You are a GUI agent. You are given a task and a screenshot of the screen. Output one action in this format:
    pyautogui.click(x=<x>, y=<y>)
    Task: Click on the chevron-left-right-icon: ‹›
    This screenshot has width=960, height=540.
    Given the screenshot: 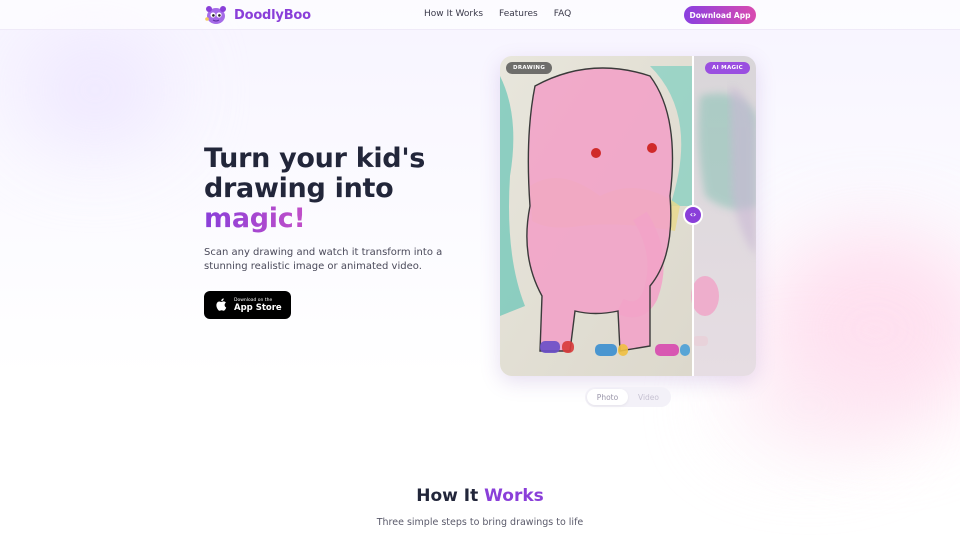 What is the action you would take?
    pyautogui.click(x=693, y=214)
    